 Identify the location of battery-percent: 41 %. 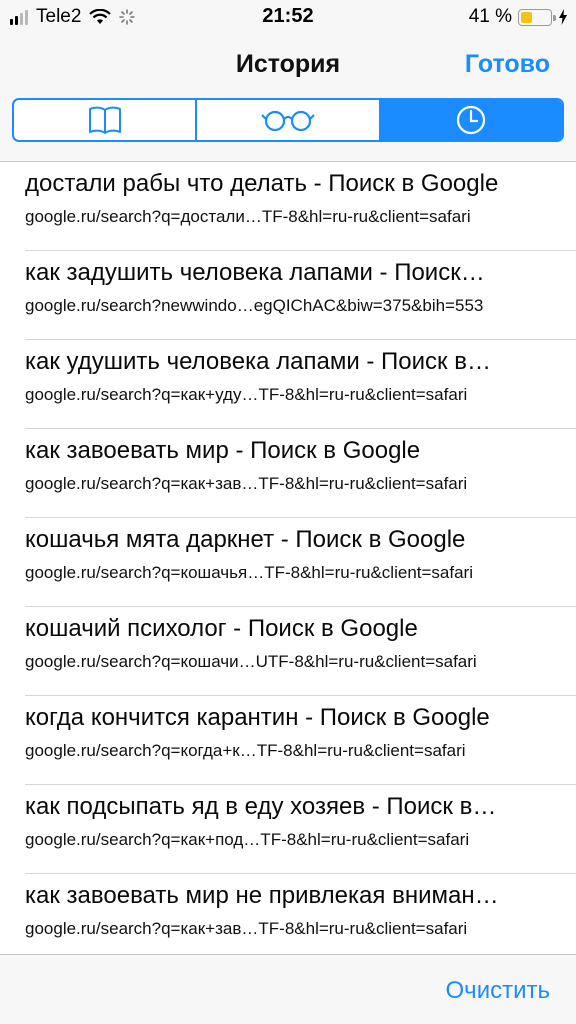
(490, 16).